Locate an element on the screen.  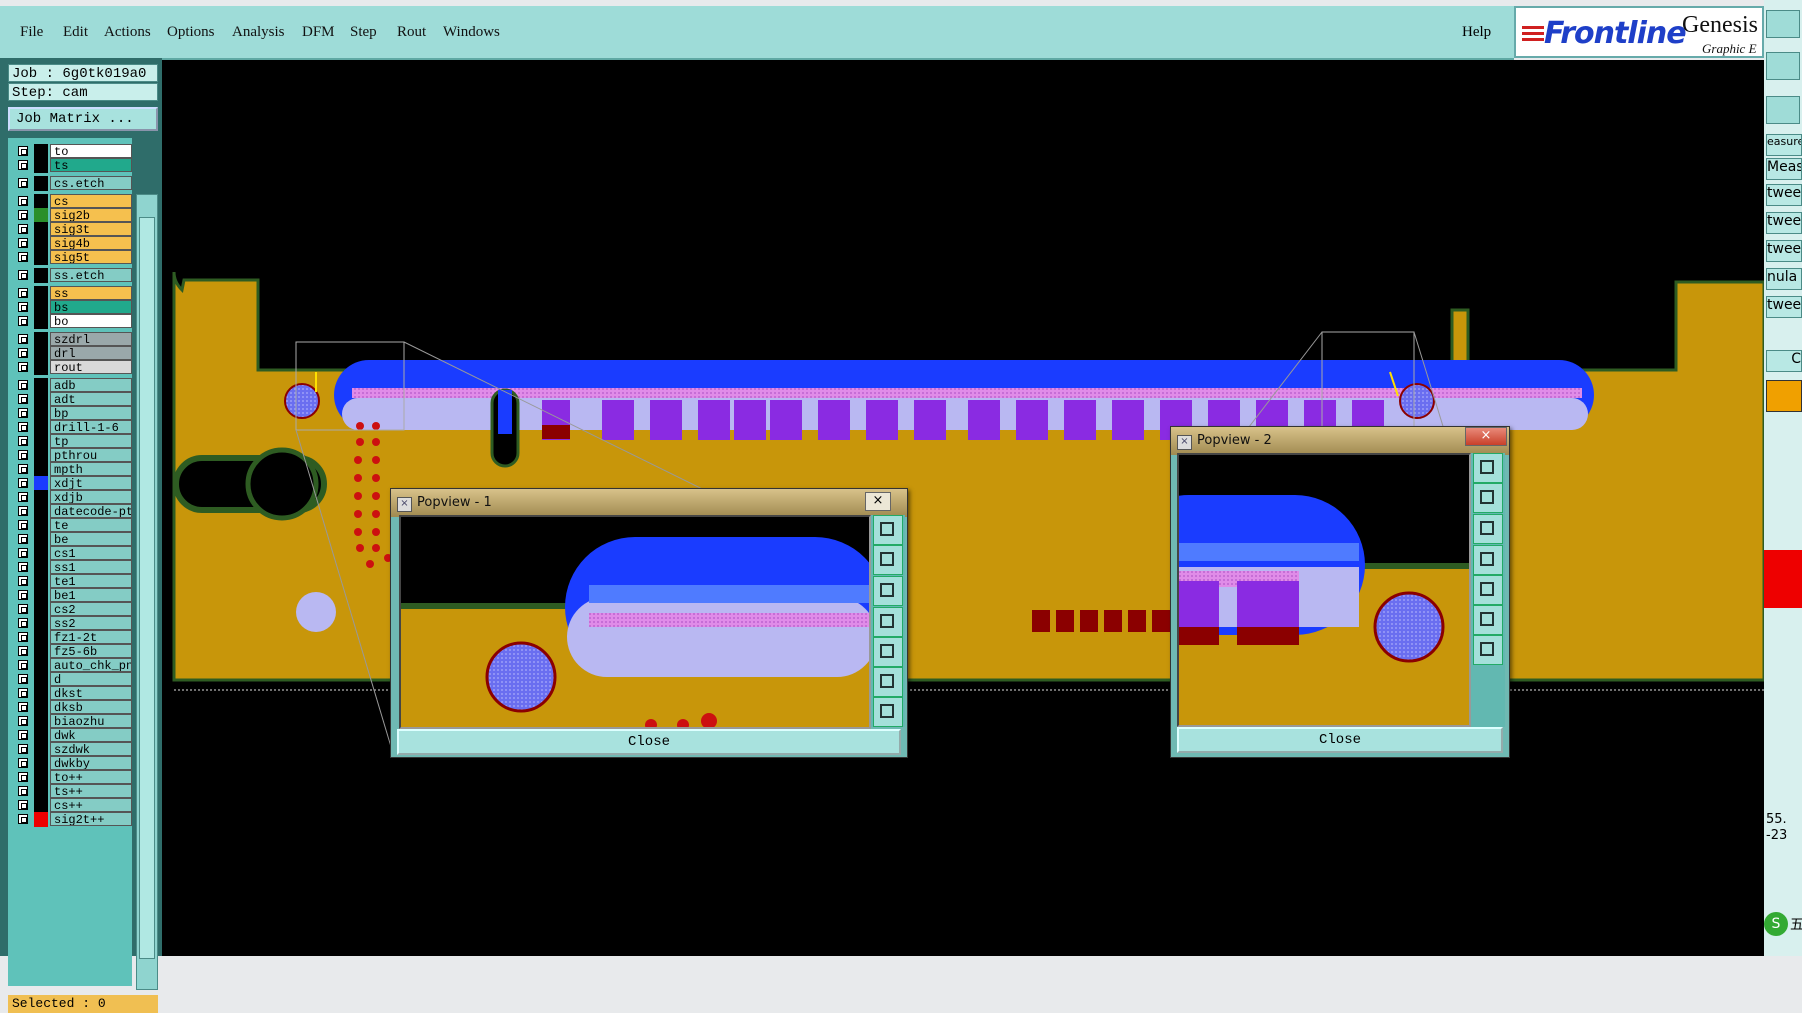
c-button: C is located at coordinates (1784, 361).